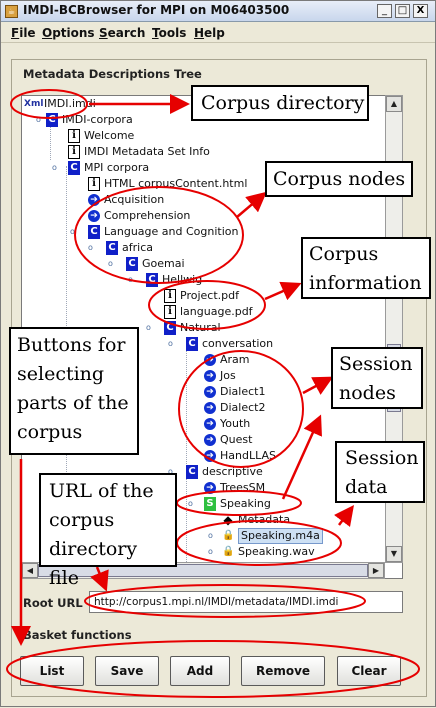 The image size is (436, 708). Describe the element at coordinates (77, 635) in the screenshot. I see `basket-functions-label: Basket functions` at that location.